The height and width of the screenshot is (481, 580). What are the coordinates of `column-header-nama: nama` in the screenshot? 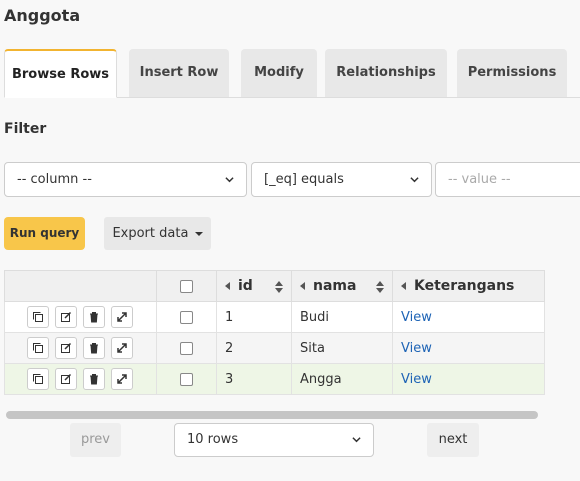 It's located at (342, 286).